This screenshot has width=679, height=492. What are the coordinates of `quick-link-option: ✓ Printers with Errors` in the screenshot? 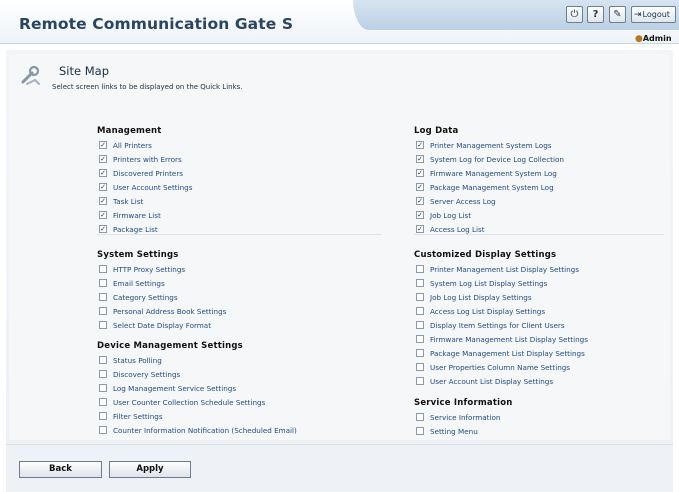 It's located at (144, 159).